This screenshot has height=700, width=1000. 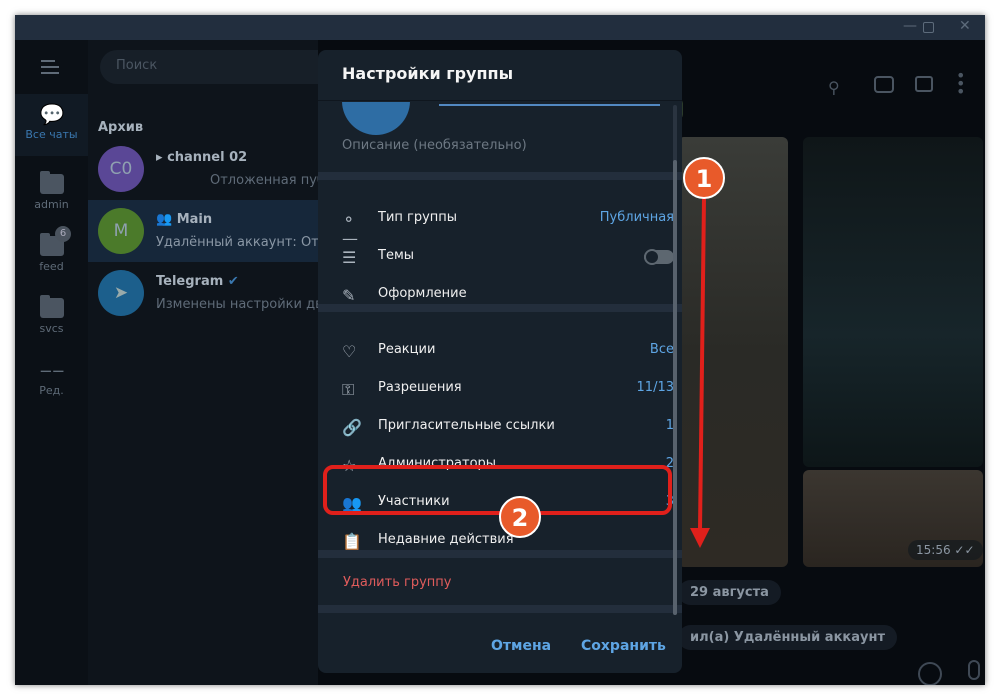 I want to click on annotation-arrow, so click(x=702, y=364).